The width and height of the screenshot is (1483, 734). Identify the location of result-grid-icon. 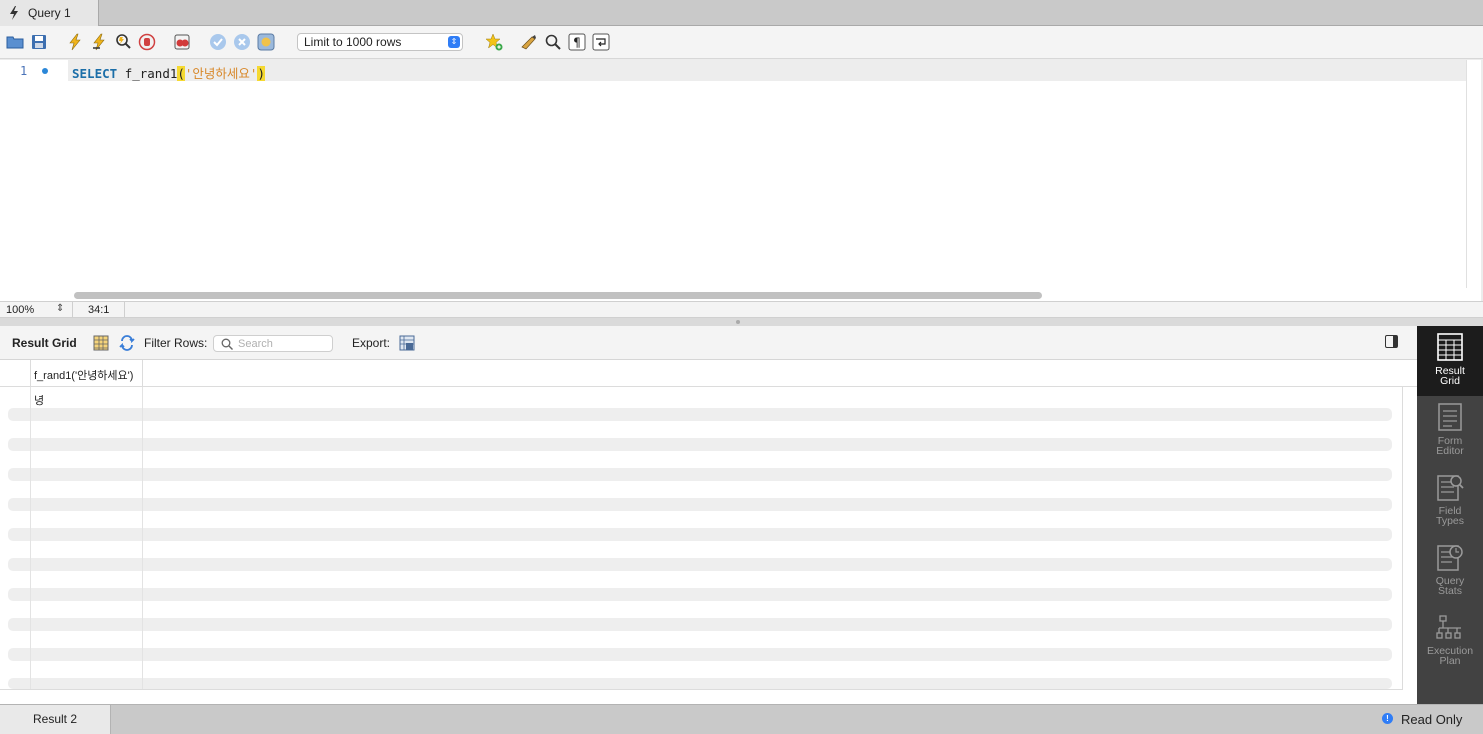
(1450, 347).